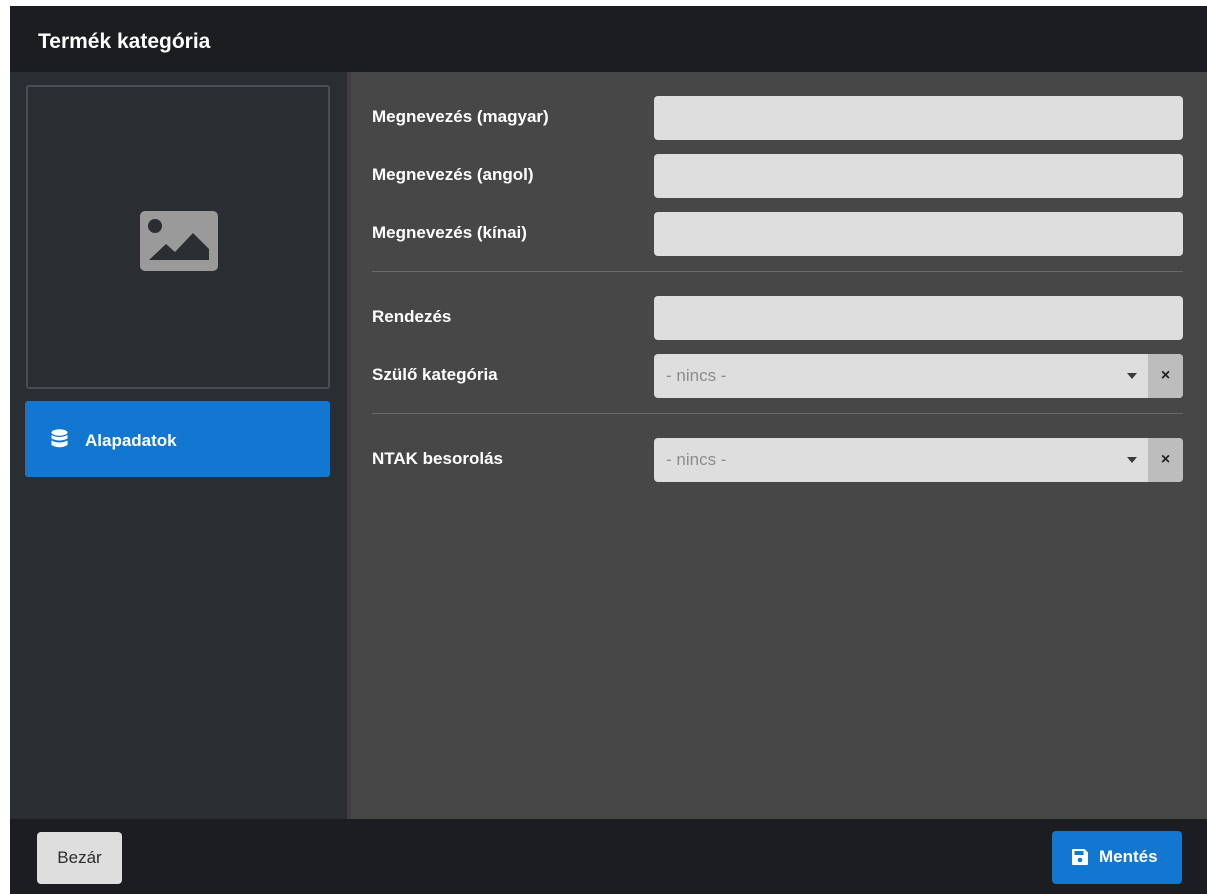  What do you see at coordinates (437, 458) in the screenshot?
I see `ntak-label: NTAK besorolás` at bounding box center [437, 458].